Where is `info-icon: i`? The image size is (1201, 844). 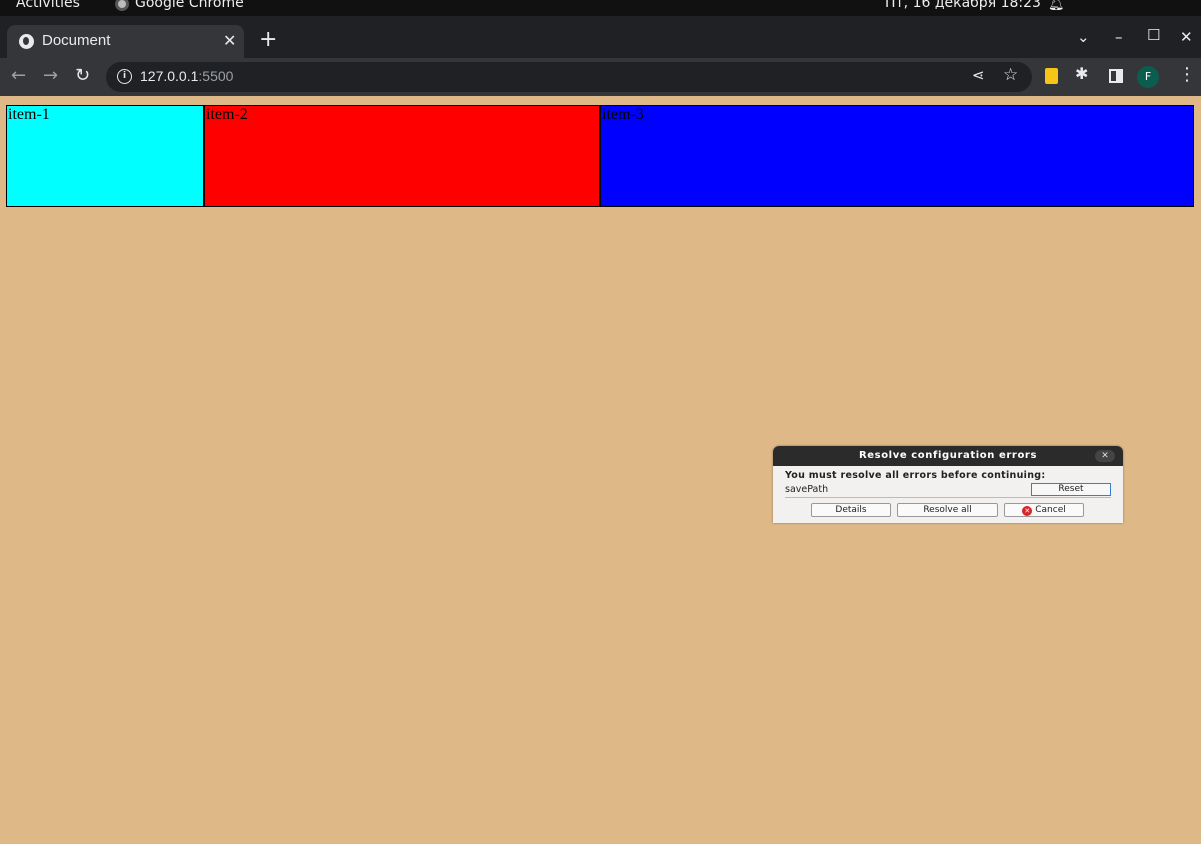 info-icon: i is located at coordinates (124, 76).